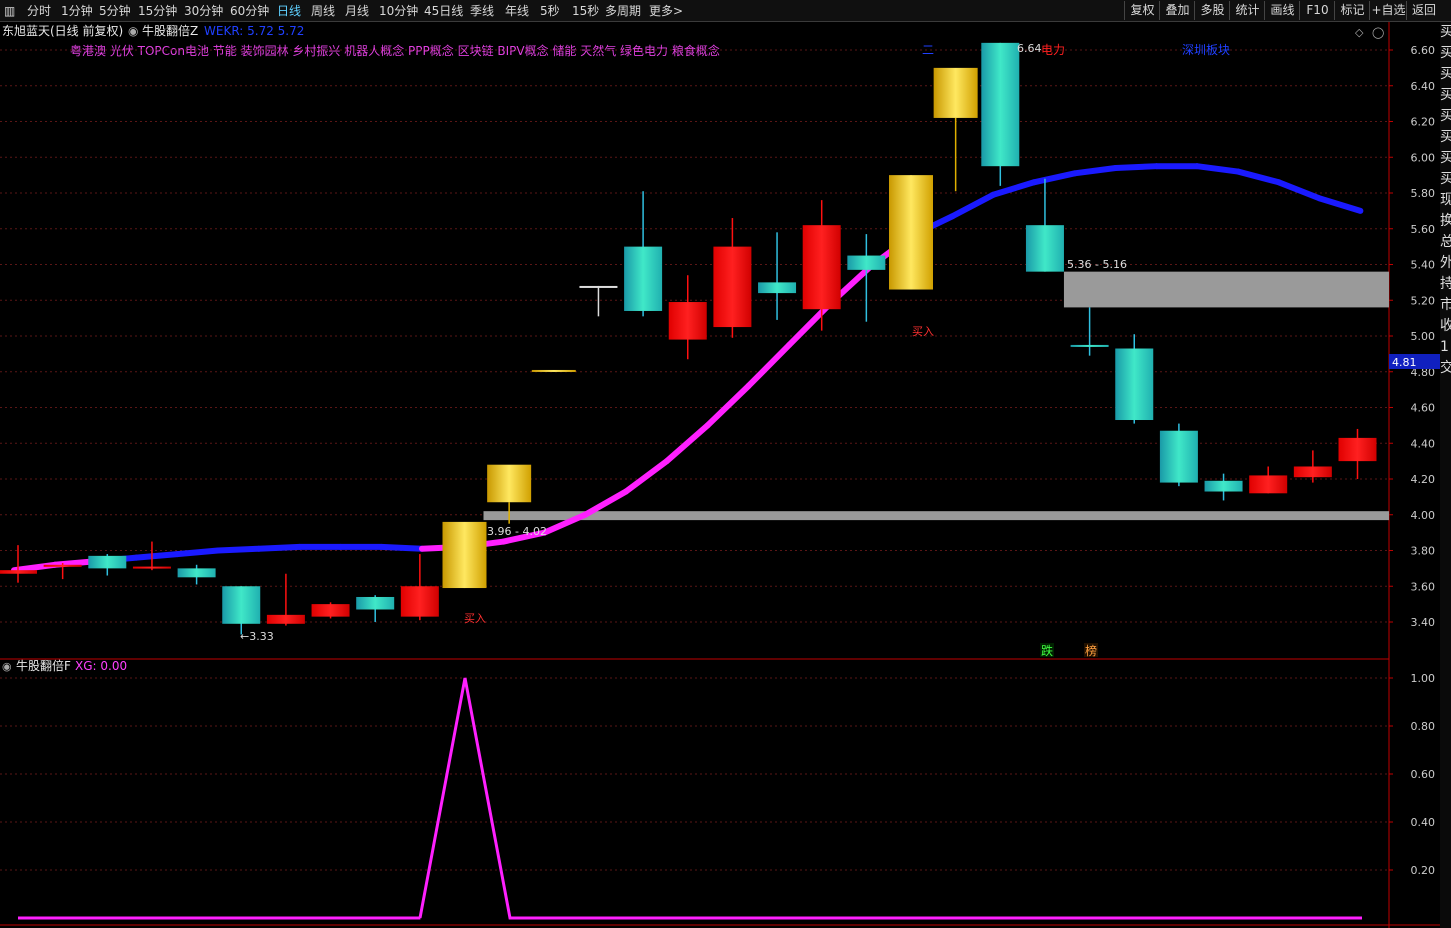 This screenshot has height=928, width=1451. I want to click on price-tick-label-16: 6.60, so click(1423, 50).